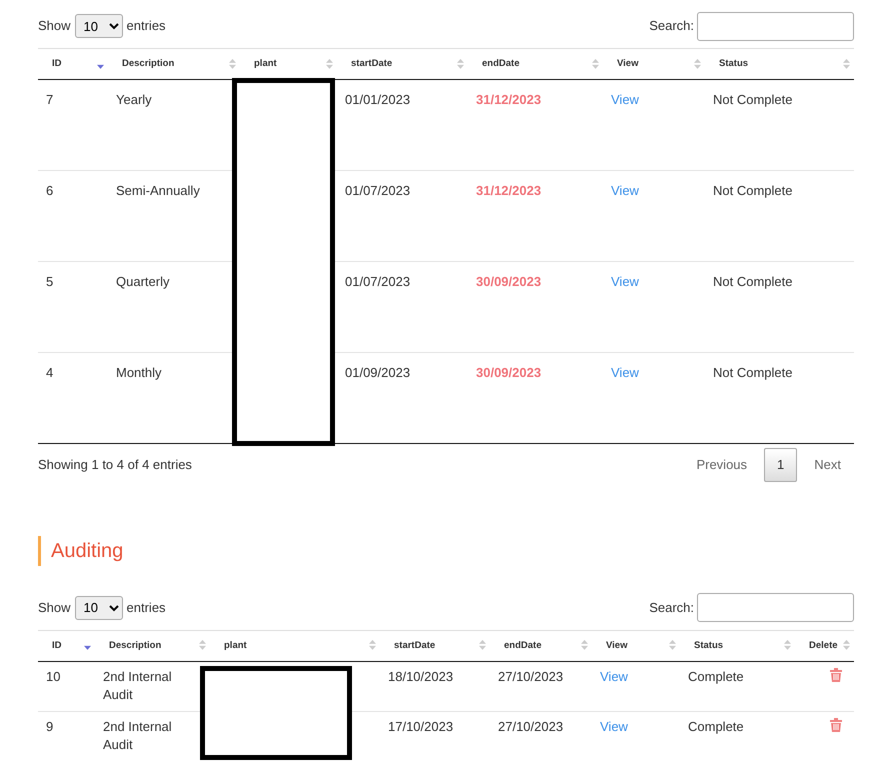 The height and width of the screenshot is (762, 873). Describe the element at coordinates (421, 726) in the screenshot. I see `start-date-cell: 17/10/2023` at that location.